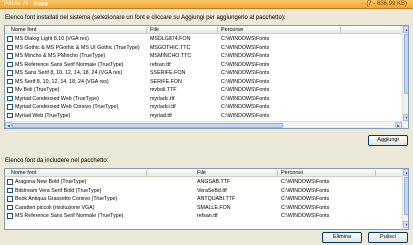  What do you see at coordinates (212, 190) in the screenshot?
I see `font-file: VeraSeBd.ttf` at bounding box center [212, 190].